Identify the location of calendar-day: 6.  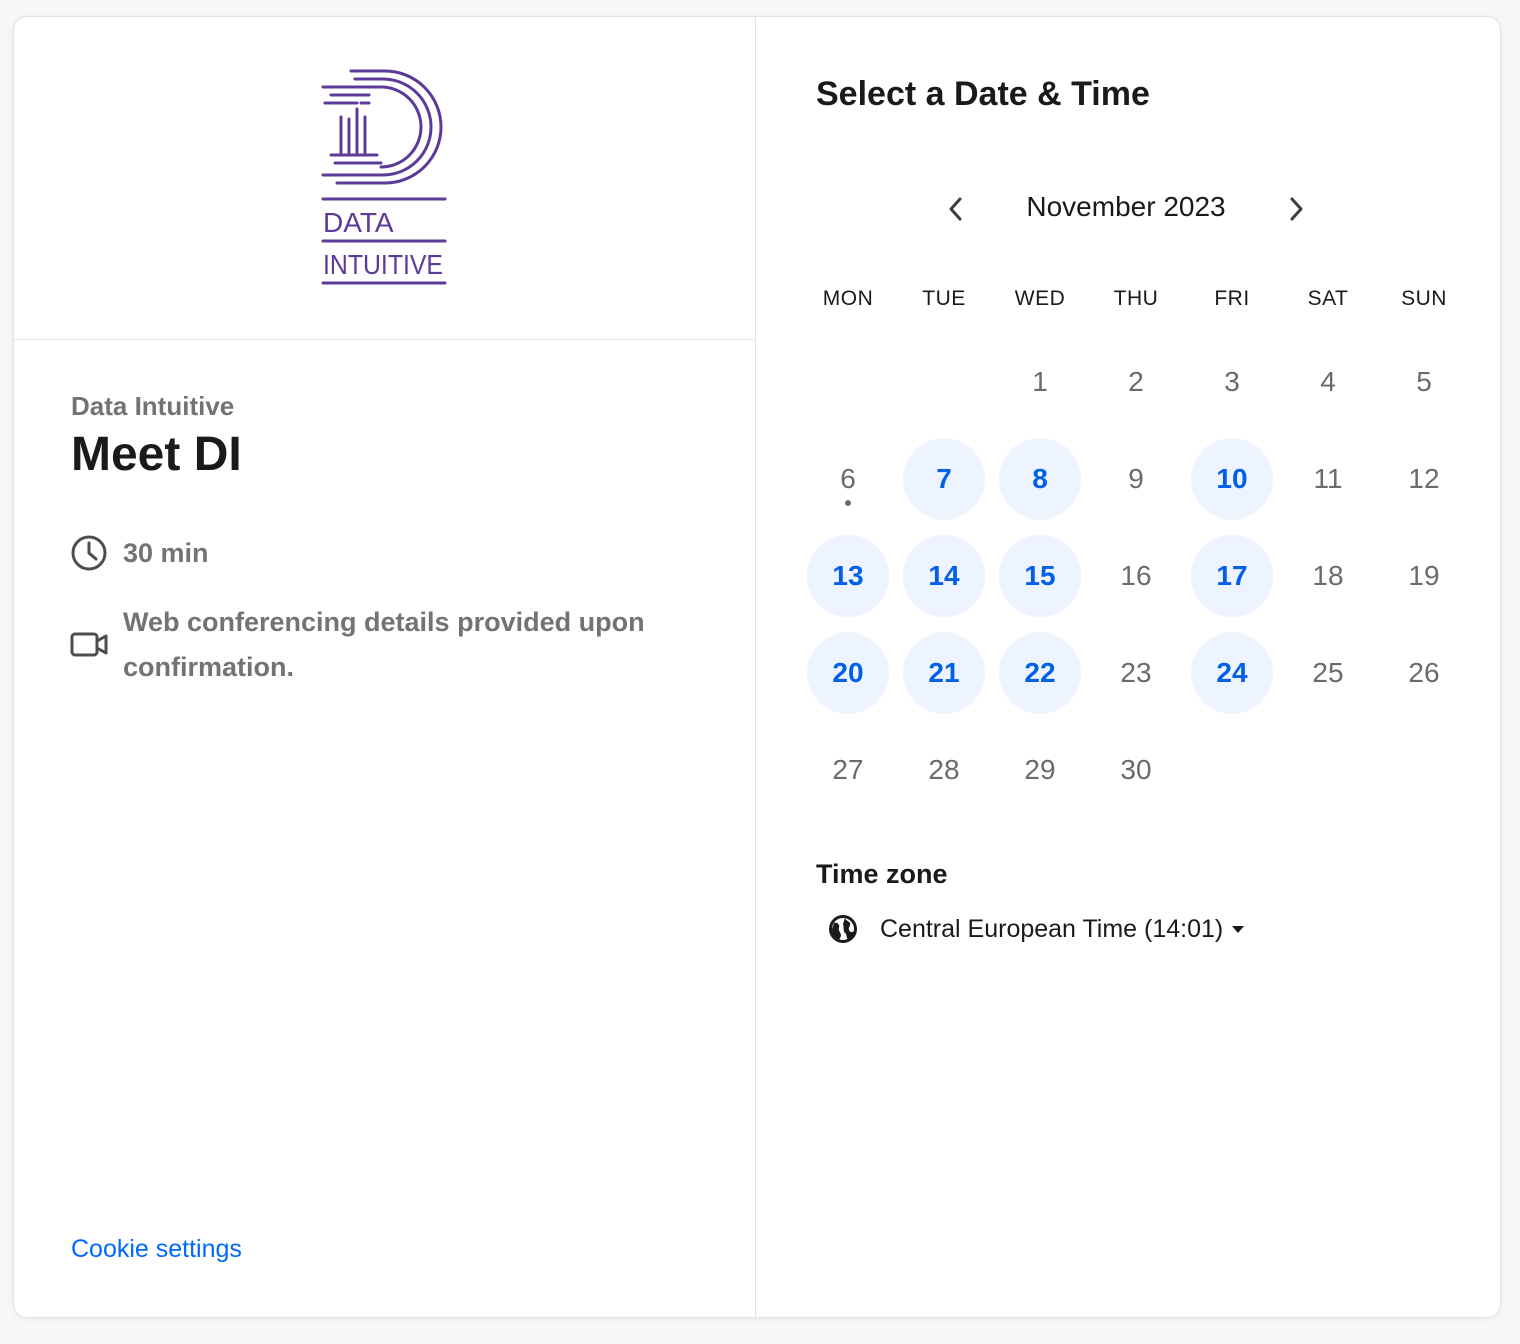
(848, 479).